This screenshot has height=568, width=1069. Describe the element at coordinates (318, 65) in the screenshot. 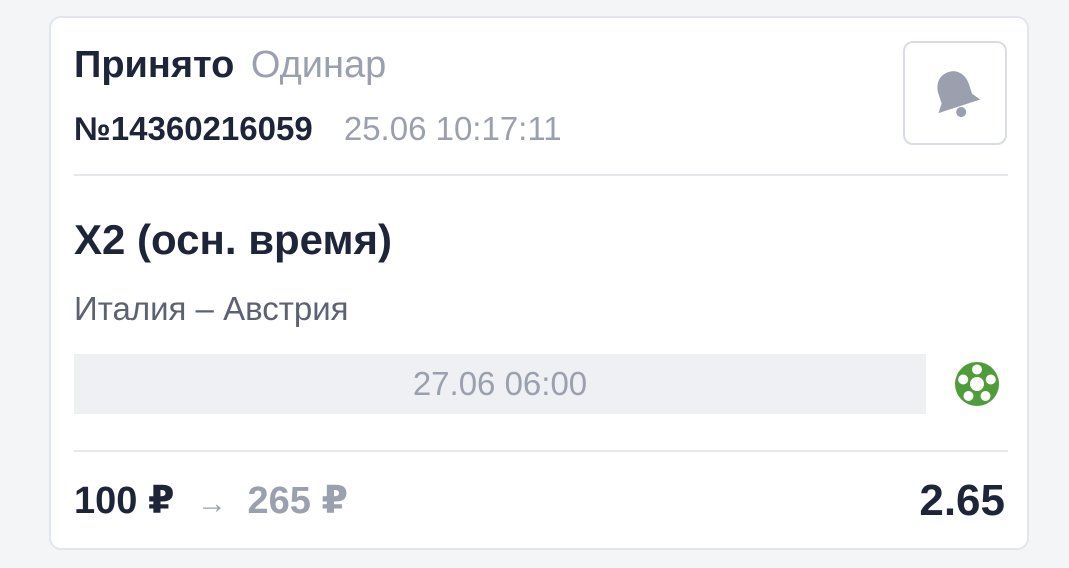

I see `bet-type: Одинар` at that location.